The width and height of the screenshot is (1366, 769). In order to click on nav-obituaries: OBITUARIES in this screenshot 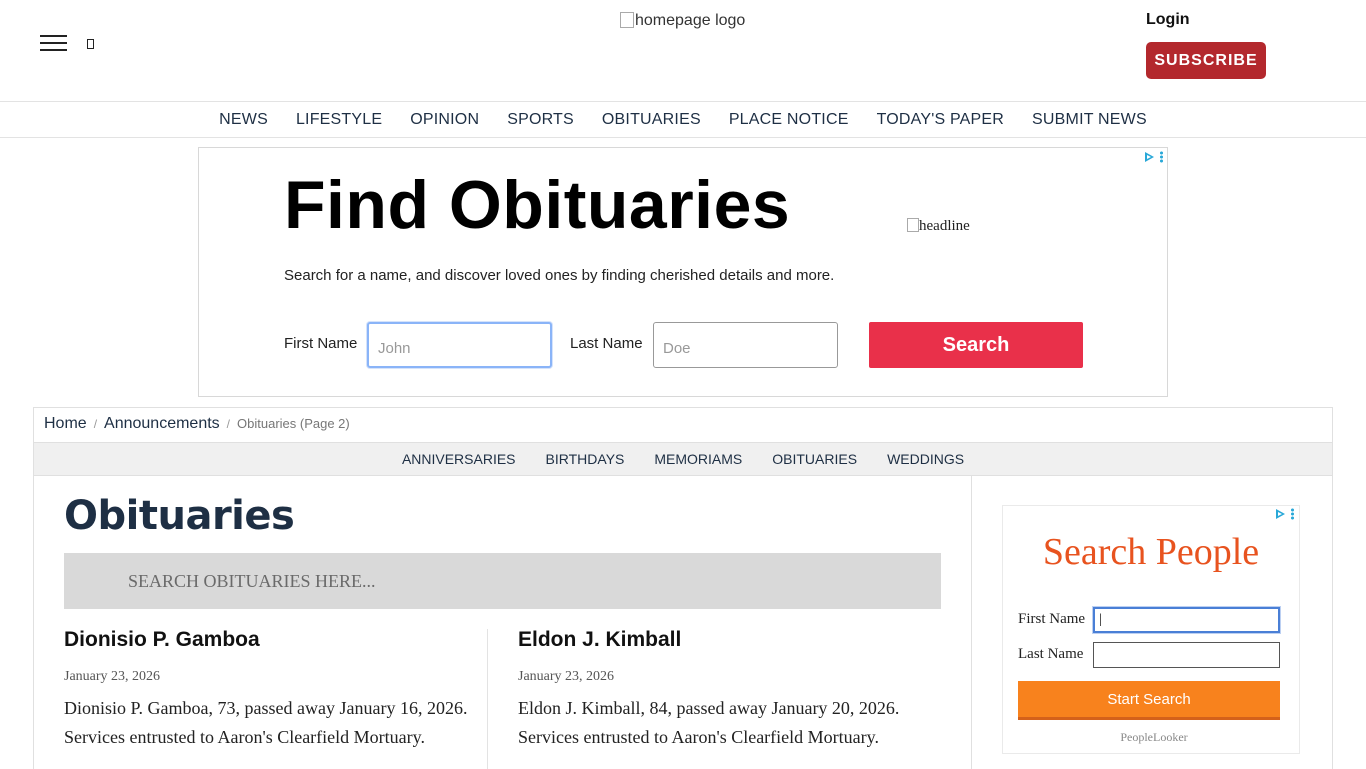, I will do `click(651, 120)`.